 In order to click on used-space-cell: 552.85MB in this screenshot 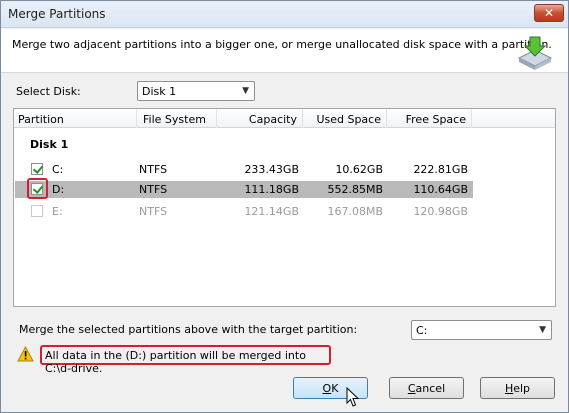, I will do `click(355, 189)`.